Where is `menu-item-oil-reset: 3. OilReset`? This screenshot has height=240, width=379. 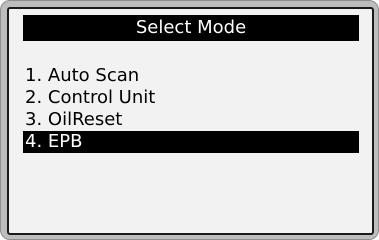 menu-item-oil-reset: 3. OilReset is located at coordinates (191, 120).